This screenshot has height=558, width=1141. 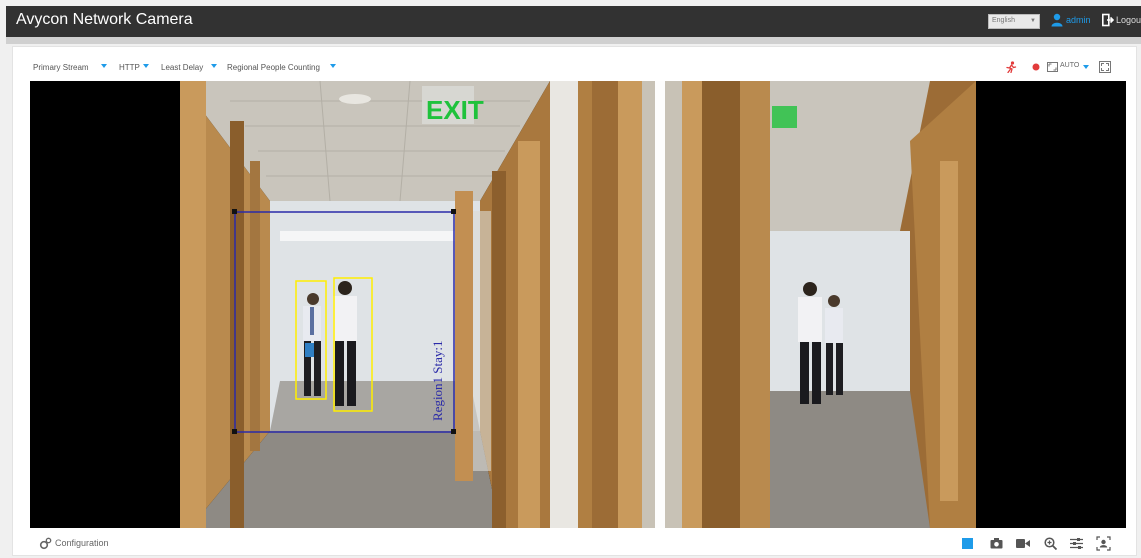 I want to click on app-title: Avycon Network Camera, so click(x=104, y=19).